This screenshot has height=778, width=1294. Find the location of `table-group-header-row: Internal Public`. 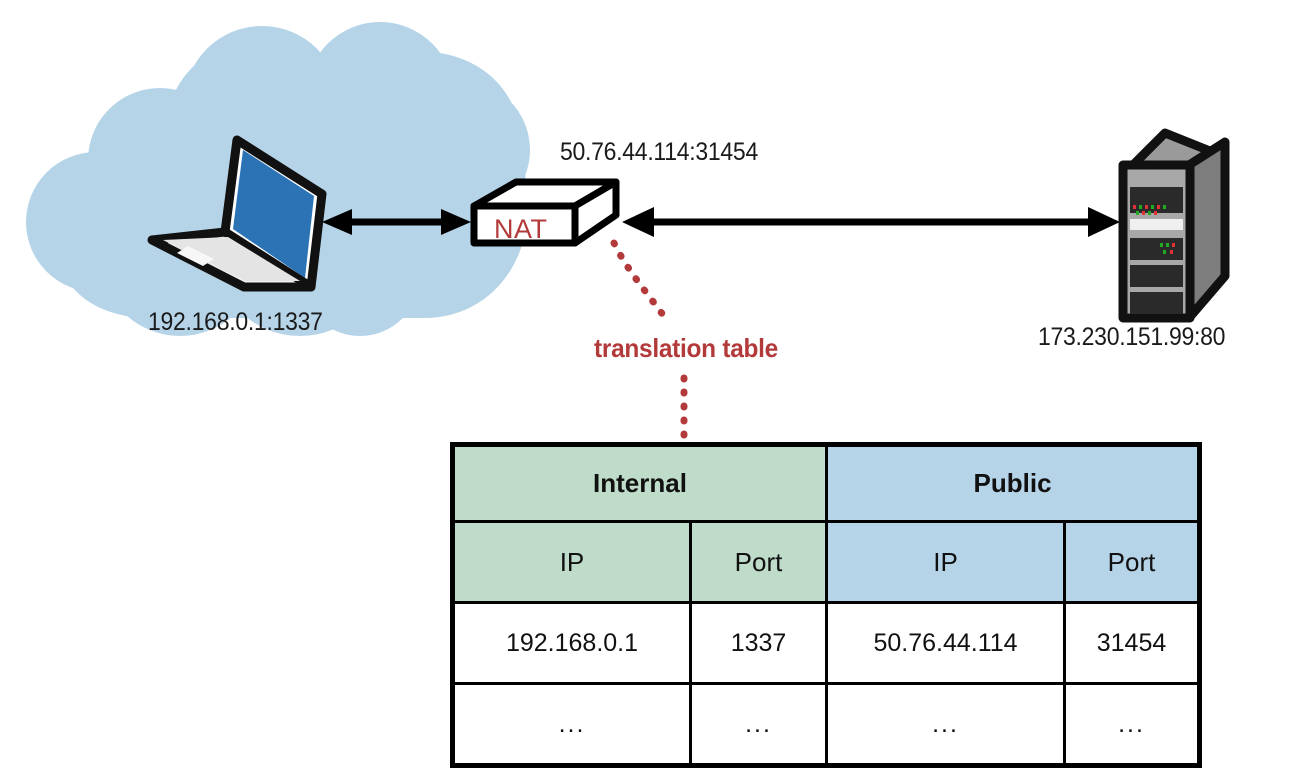

table-group-header-row: Internal Public is located at coordinates (826, 483).